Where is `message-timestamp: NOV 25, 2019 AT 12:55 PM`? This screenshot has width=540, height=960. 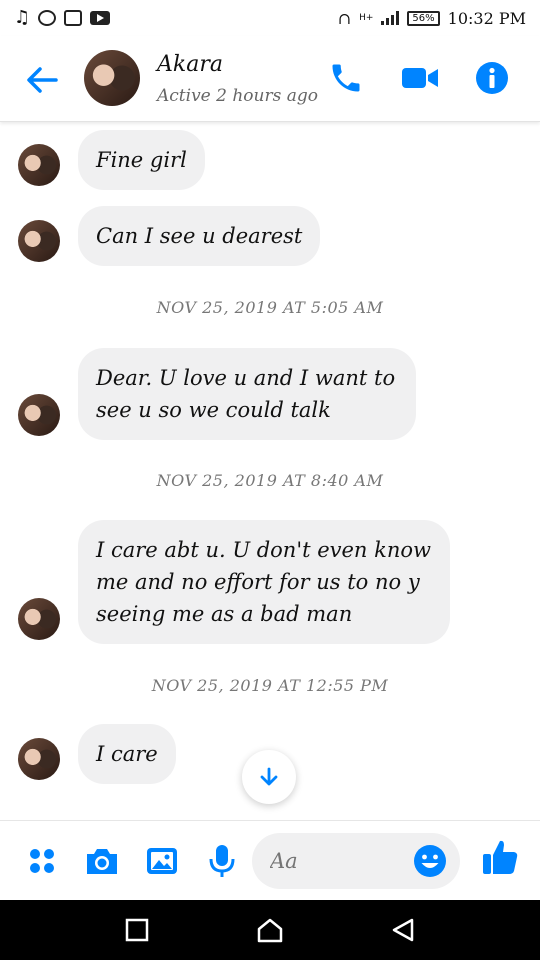 message-timestamp: NOV 25, 2019 AT 12:55 PM is located at coordinates (270, 685).